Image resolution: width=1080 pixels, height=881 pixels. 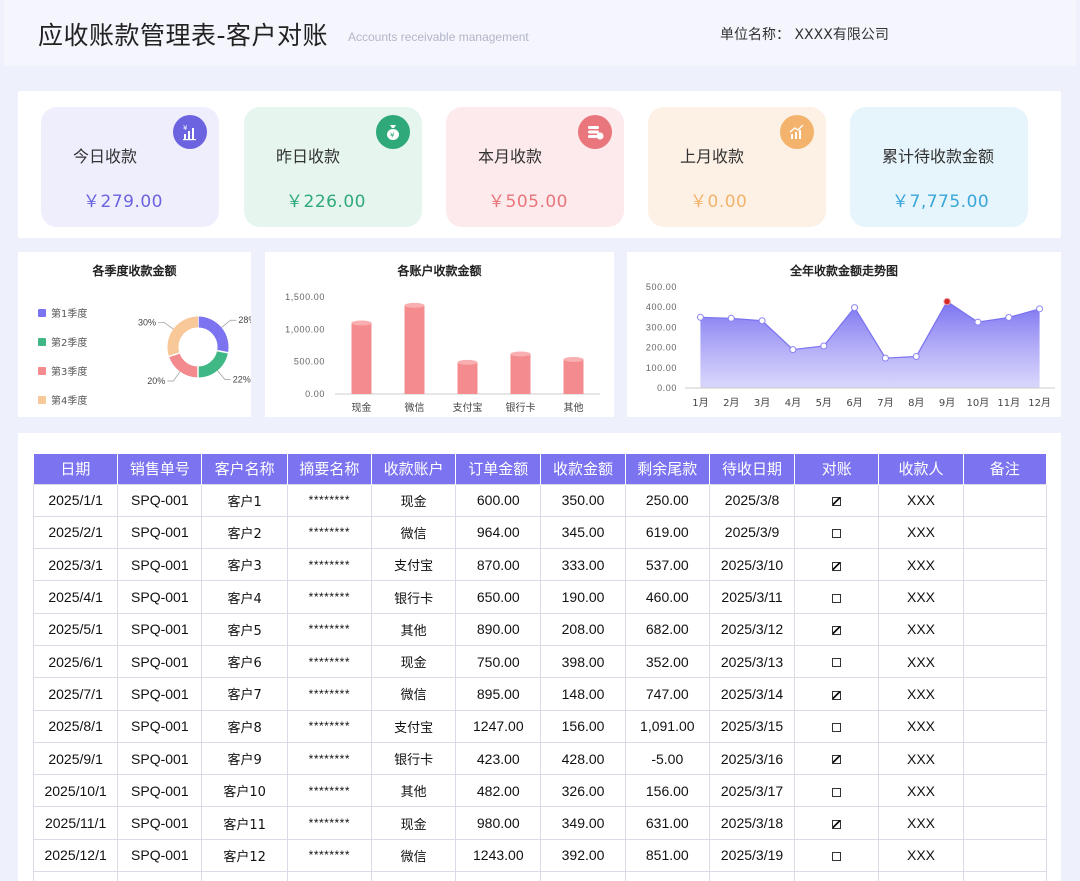 What do you see at coordinates (667, 532) in the screenshot?
I see `table-cell: 619.00` at bounding box center [667, 532].